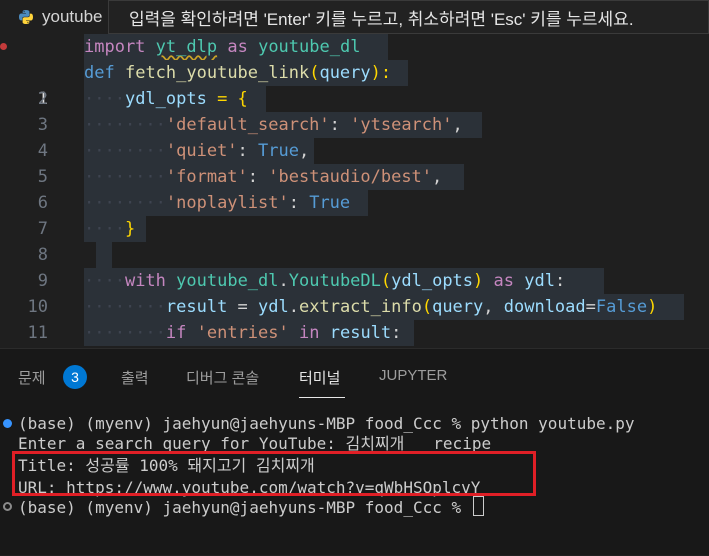  What do you see at coordinates (354, 240) in the screenshot?
I see `code-line: 8 ····}` at bounding box center [354, 240].